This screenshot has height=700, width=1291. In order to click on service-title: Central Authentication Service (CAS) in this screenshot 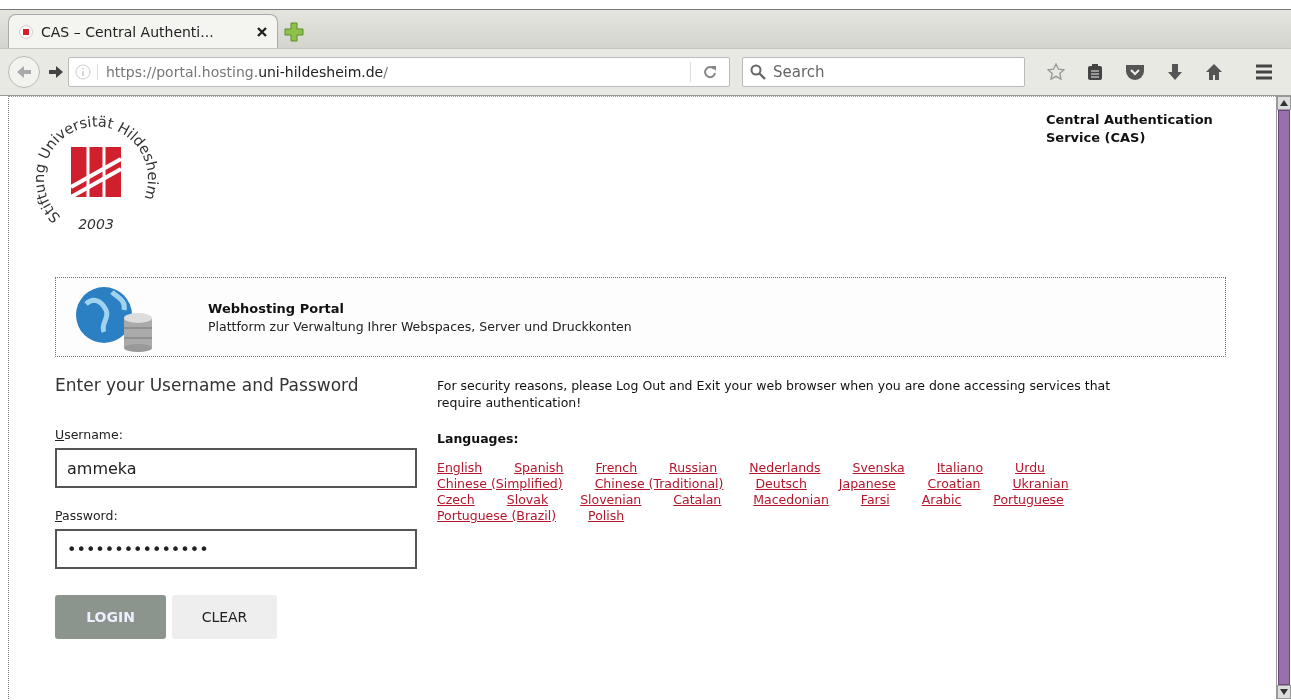, I will do `click(1130, 129)`.